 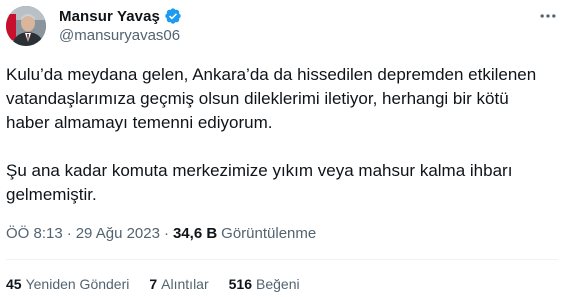 What do you see at coordinates (77, 284) in the screenshot?
I see `retweets-label: Yeniden Gönderi` at bounding box center [77, 284].